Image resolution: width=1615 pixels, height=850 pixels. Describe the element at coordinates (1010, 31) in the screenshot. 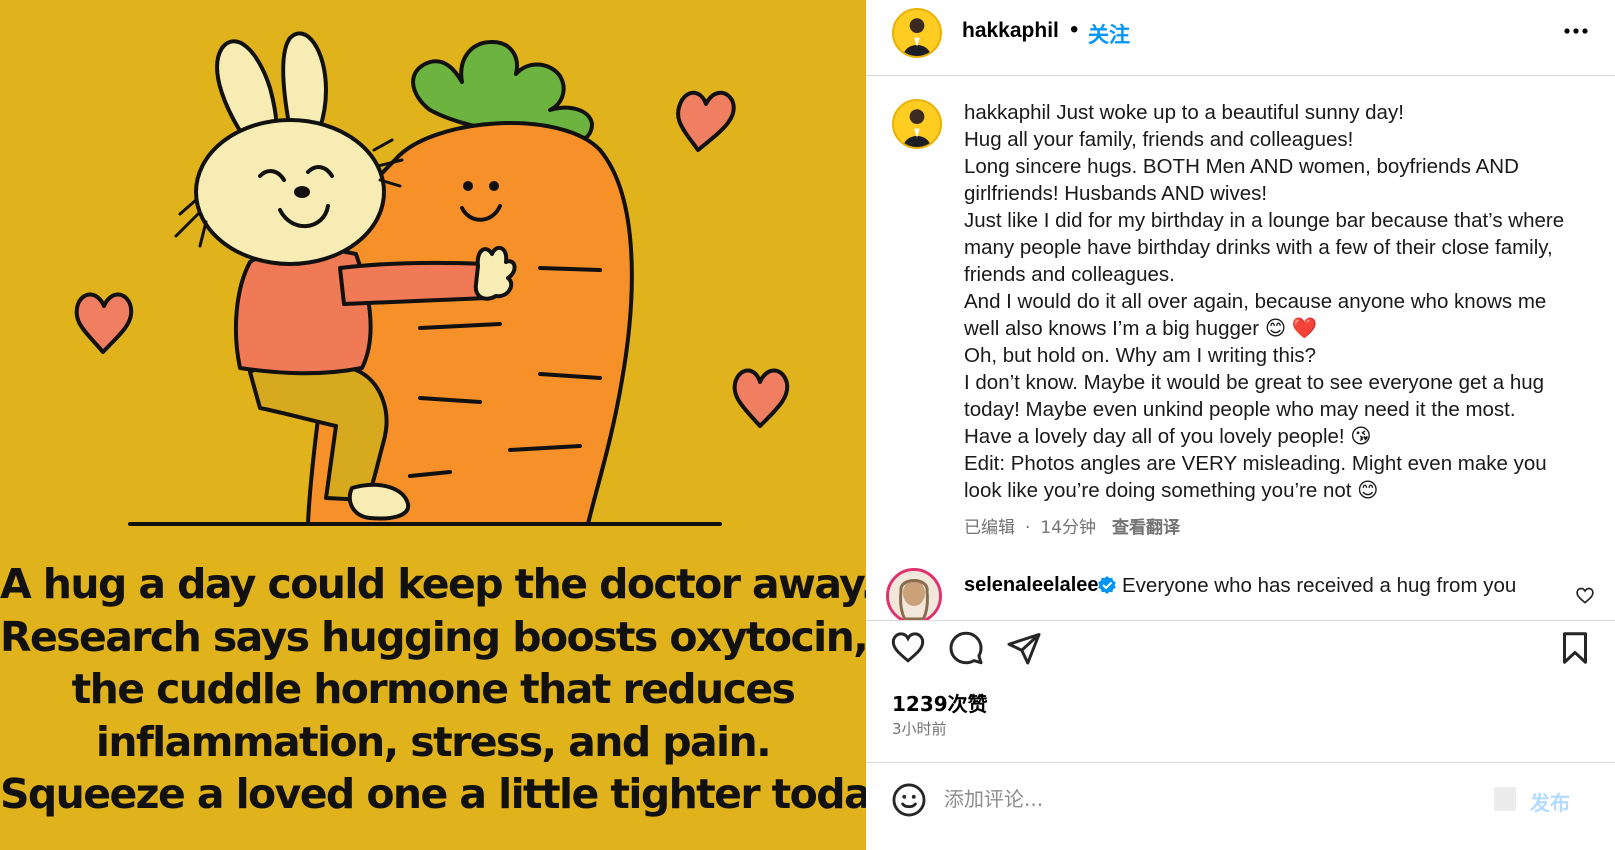

I see `author-username: hakkaphil` at that location.